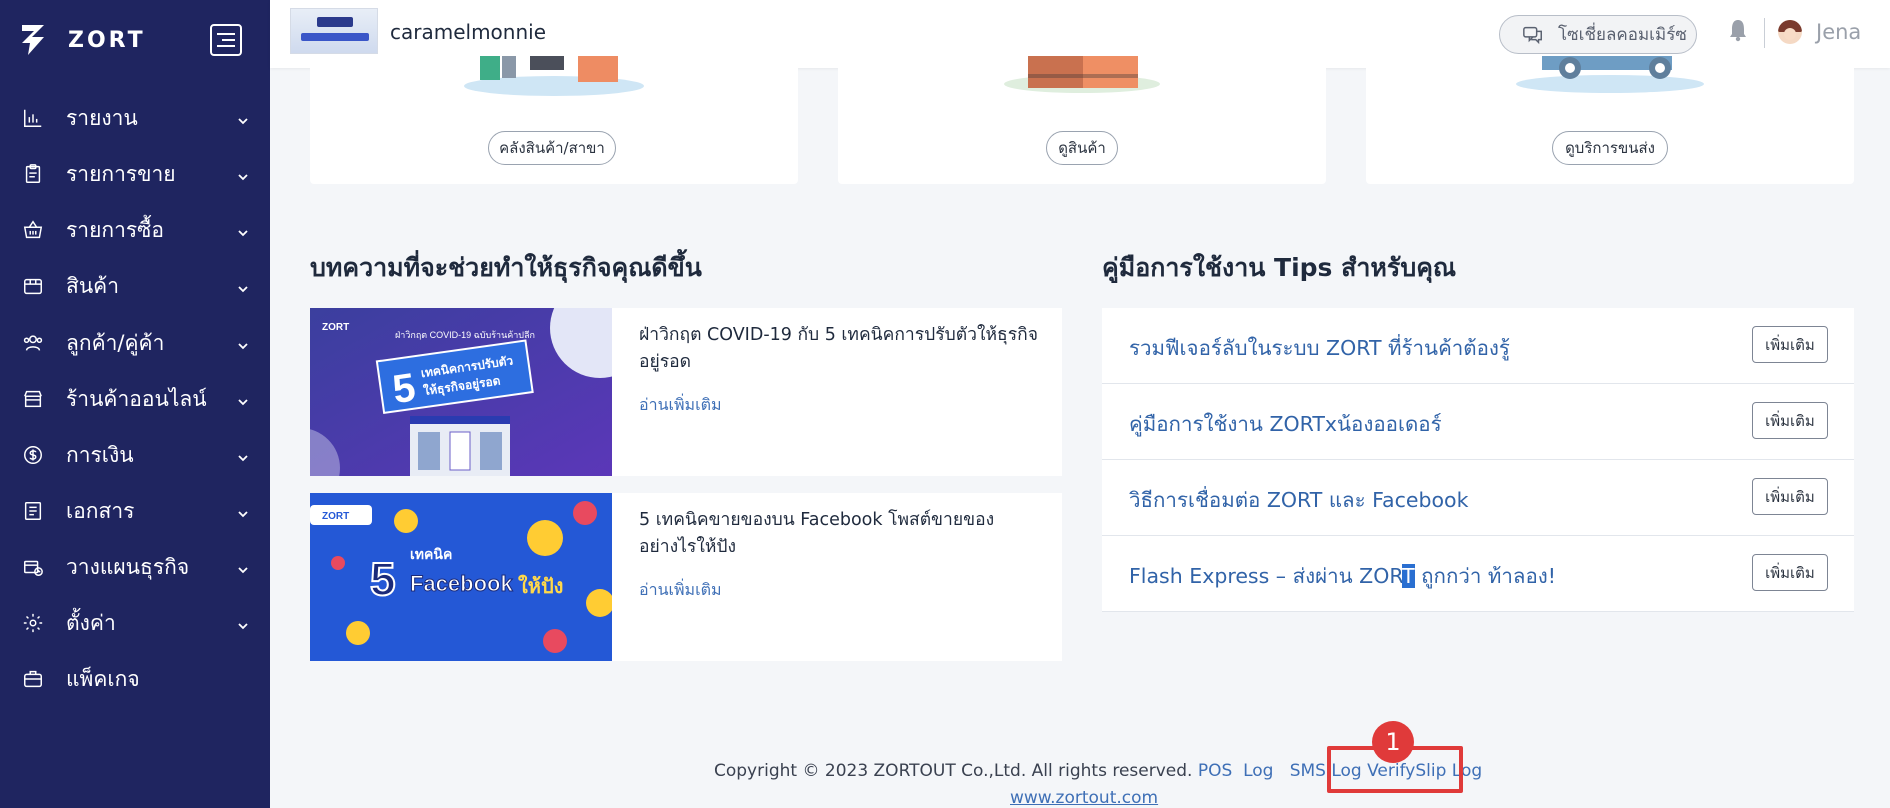  What do you see at coordinates (135, 286) in the screenshot?
I see `sidebar-item-products: สินค้า` at bounding box center [135, 286].